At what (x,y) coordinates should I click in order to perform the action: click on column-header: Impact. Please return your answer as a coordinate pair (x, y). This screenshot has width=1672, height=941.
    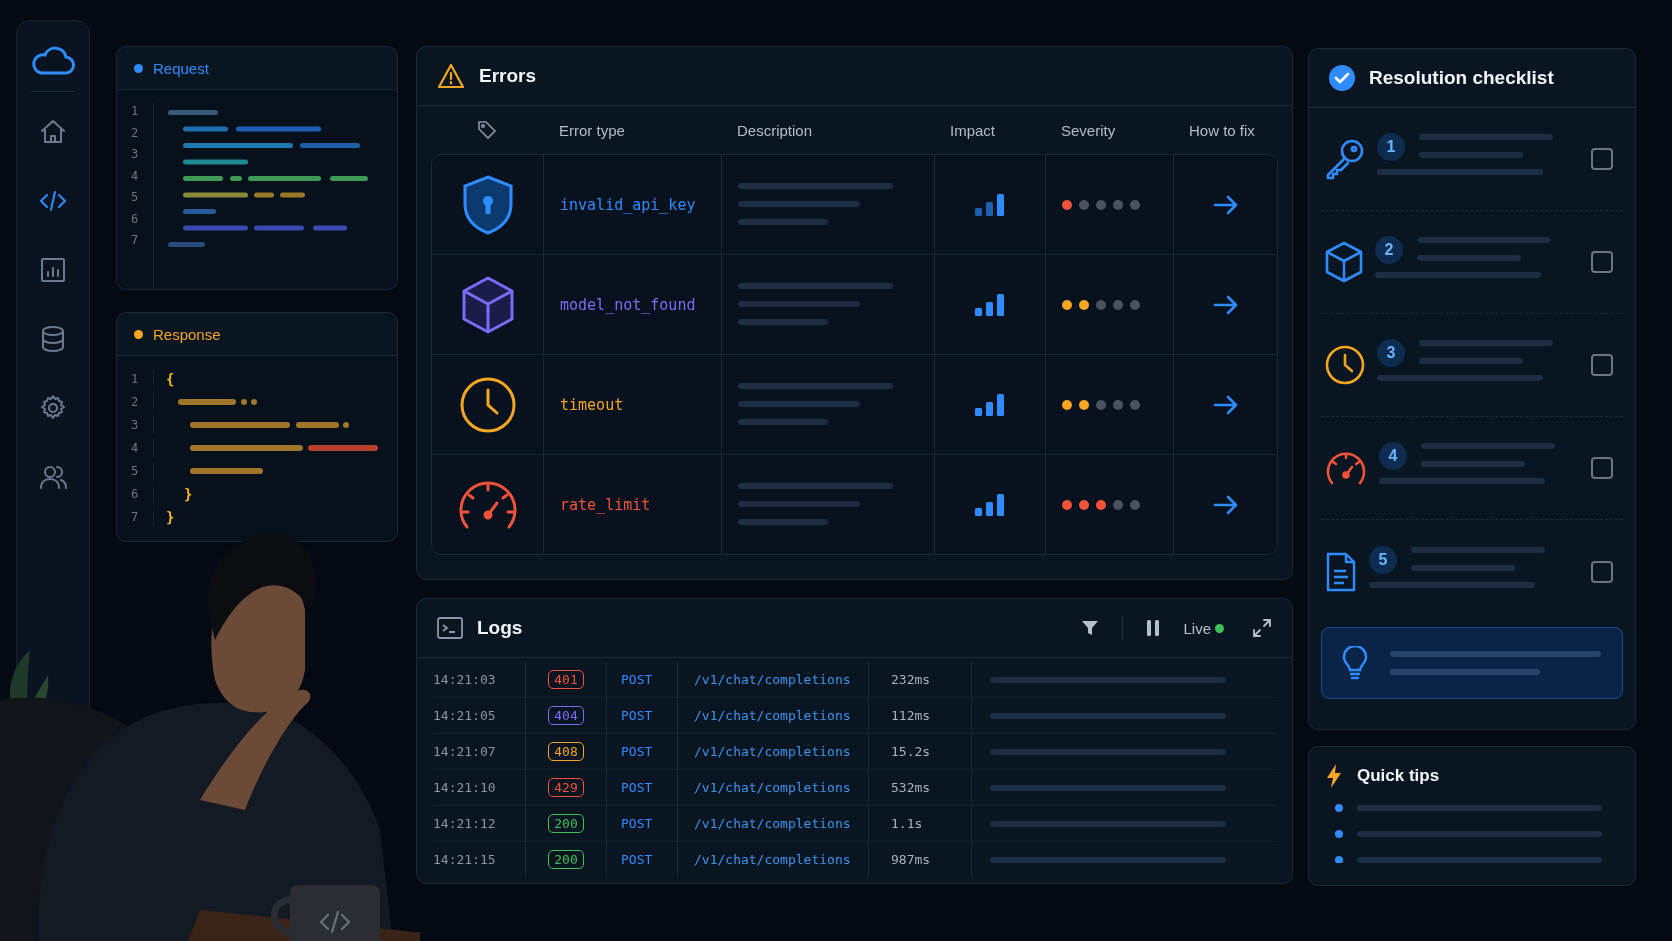
    Looking at the image, I should click on (972, 130).